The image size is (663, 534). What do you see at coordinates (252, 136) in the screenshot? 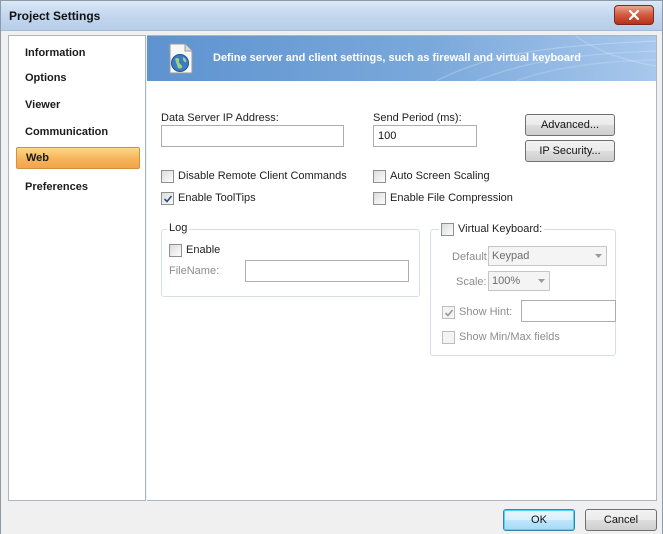
I see `data-server-ip-input` at bounding box center [252, 136].